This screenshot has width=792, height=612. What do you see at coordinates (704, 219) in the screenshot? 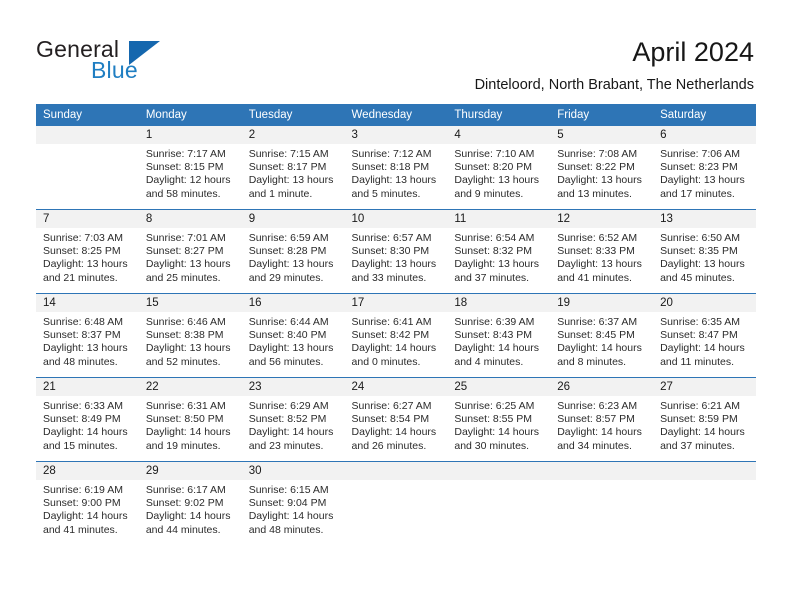
I see `day-number: 13` at bounding box center [704, 219].